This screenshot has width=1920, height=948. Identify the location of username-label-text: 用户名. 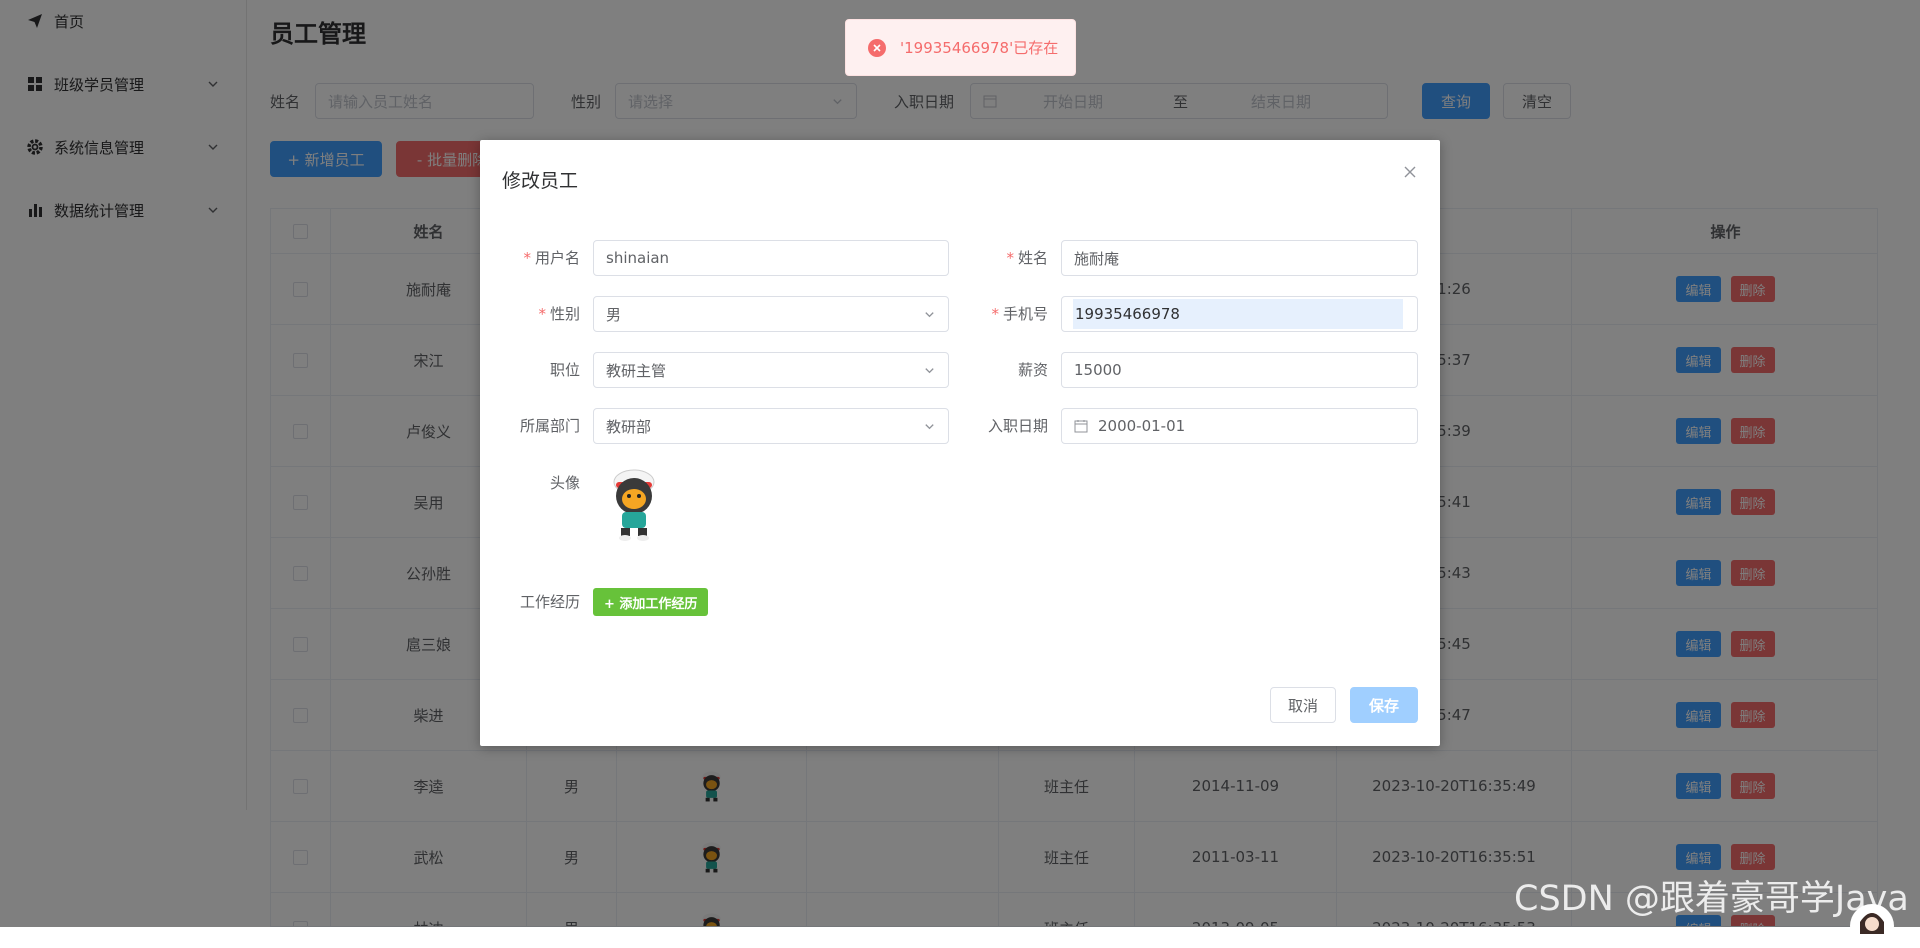
(557, 258).